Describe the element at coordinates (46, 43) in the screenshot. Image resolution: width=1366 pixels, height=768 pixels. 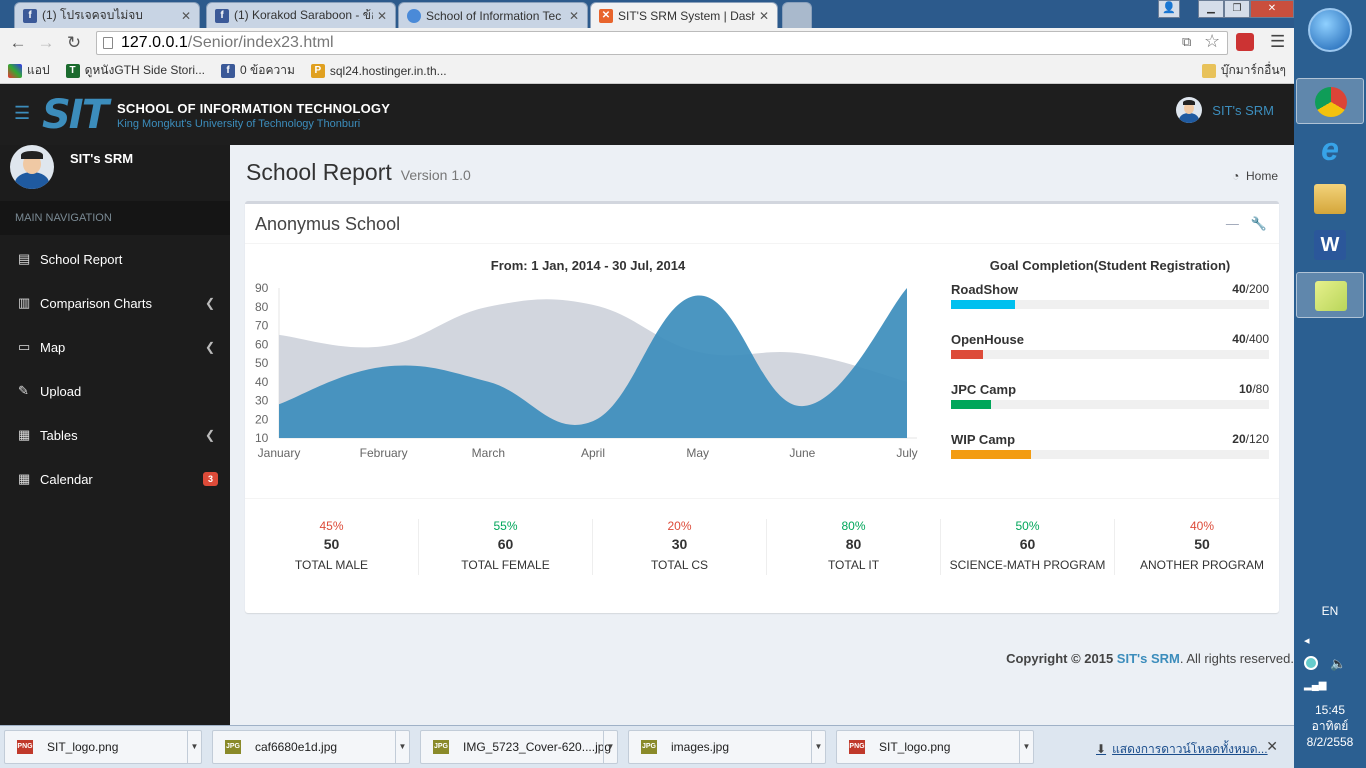
I see `forward-icon: →` at that location.